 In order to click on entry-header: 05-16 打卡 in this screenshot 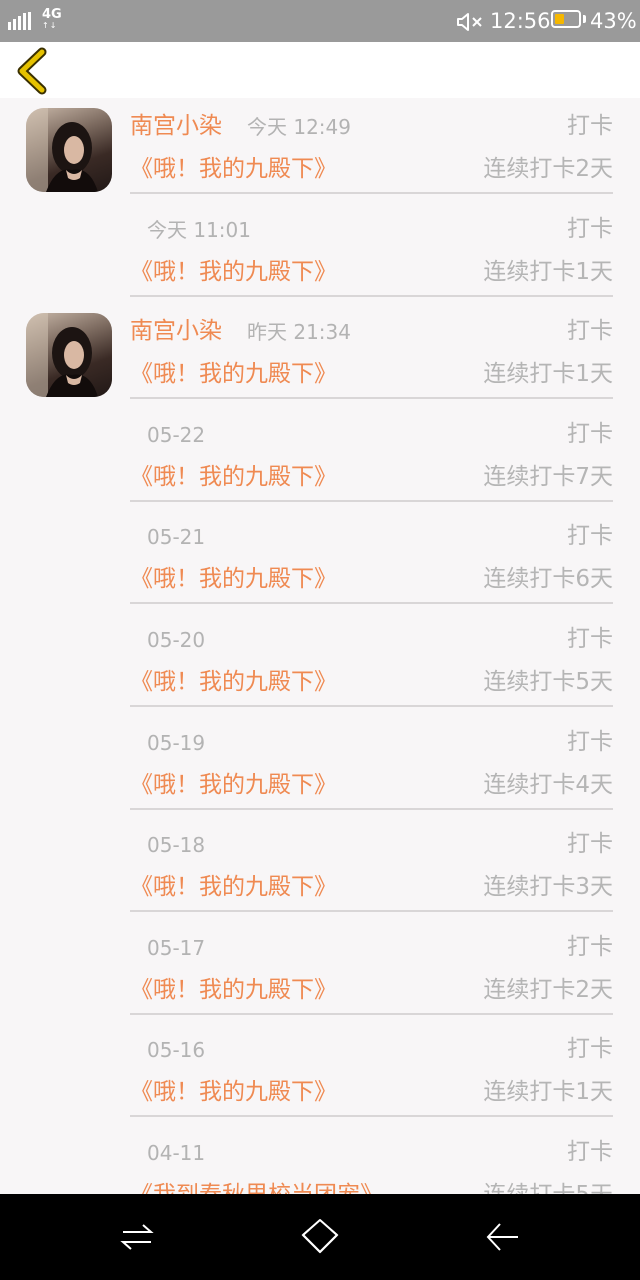, I will do `click(371, 1049)`.